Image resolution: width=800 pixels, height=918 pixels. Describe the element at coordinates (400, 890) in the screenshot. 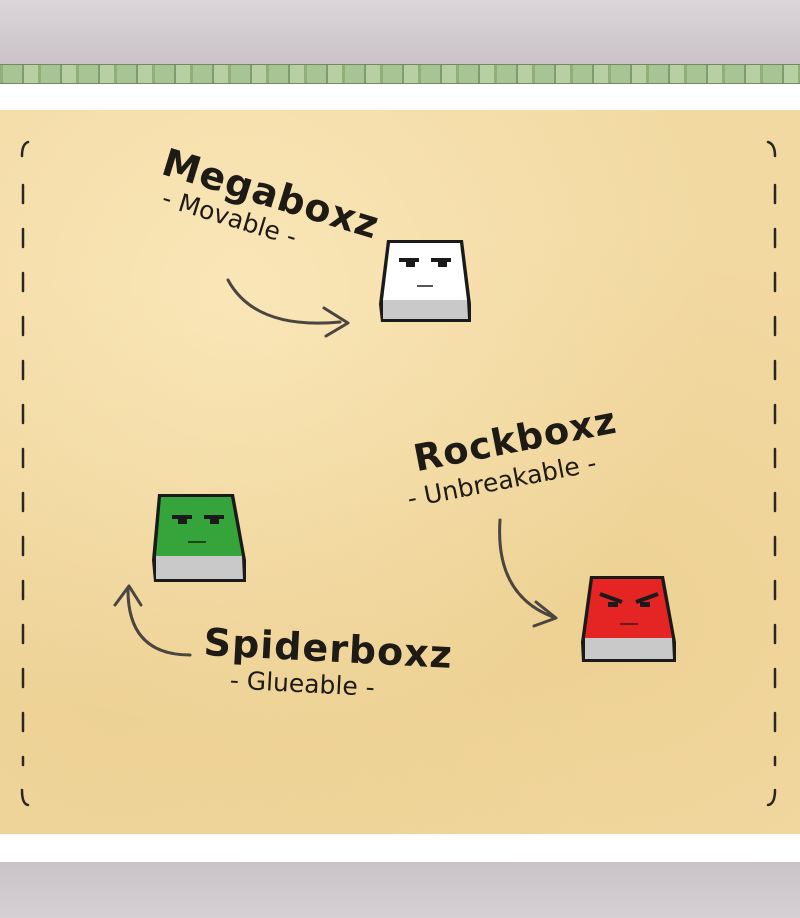

I see `bottom-background` at that location.